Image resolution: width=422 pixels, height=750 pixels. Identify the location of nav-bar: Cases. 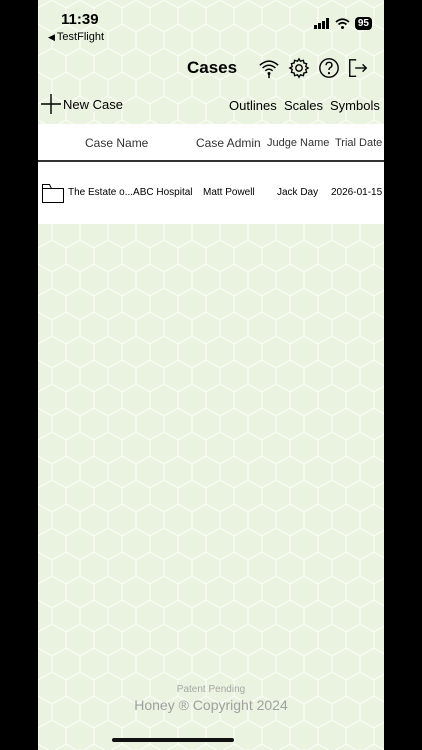
(211, 68).